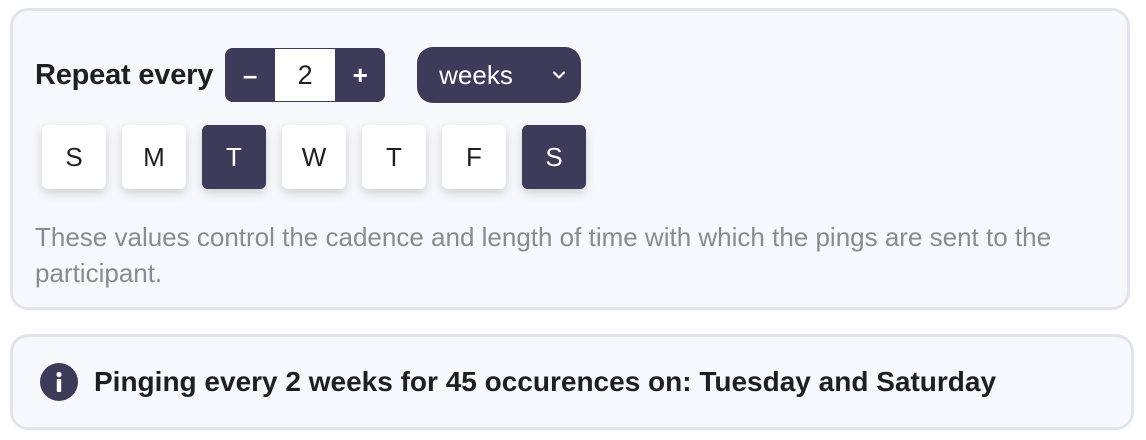 This screenshot has width=1146, height=440. Describe the element at coordinates (234, 157) in the screenshot. I see `day-toggle-tuesday: T` at that location.